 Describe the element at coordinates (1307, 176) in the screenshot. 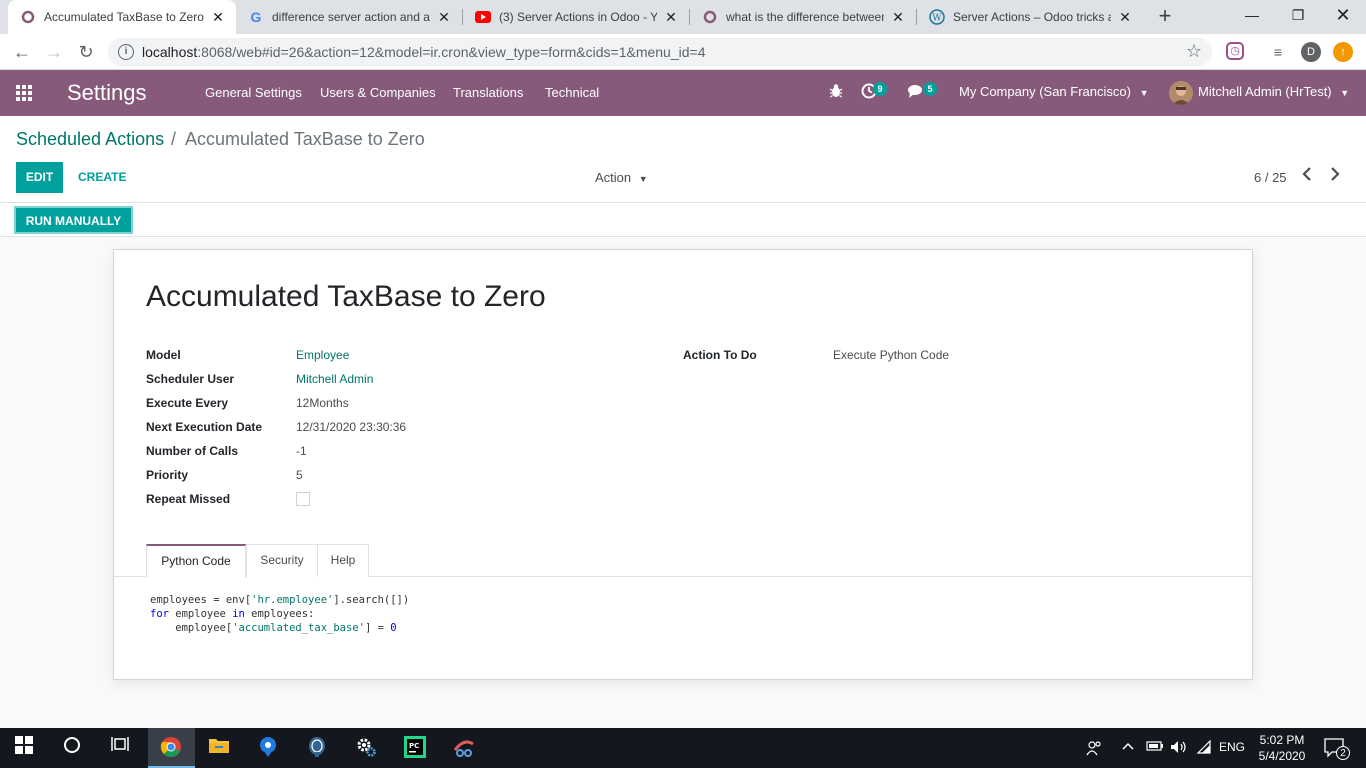

I see `pager-previous-icon` at that location.